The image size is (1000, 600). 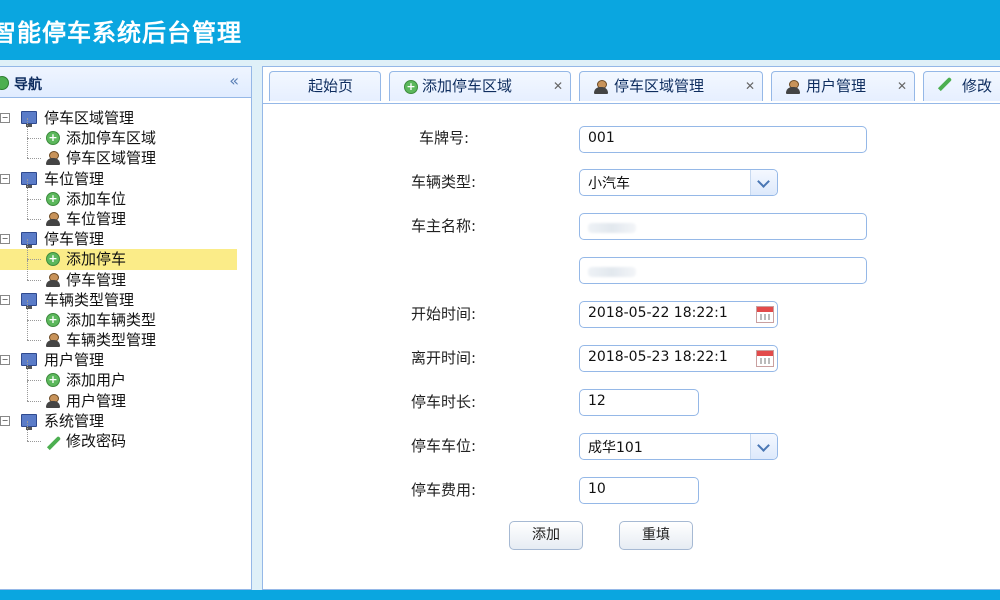 What do you see at coordinates (111, 138) in the screenshot?
I see `sidebar-item-label: 添加停车区域` at bounding box center [111, 138].